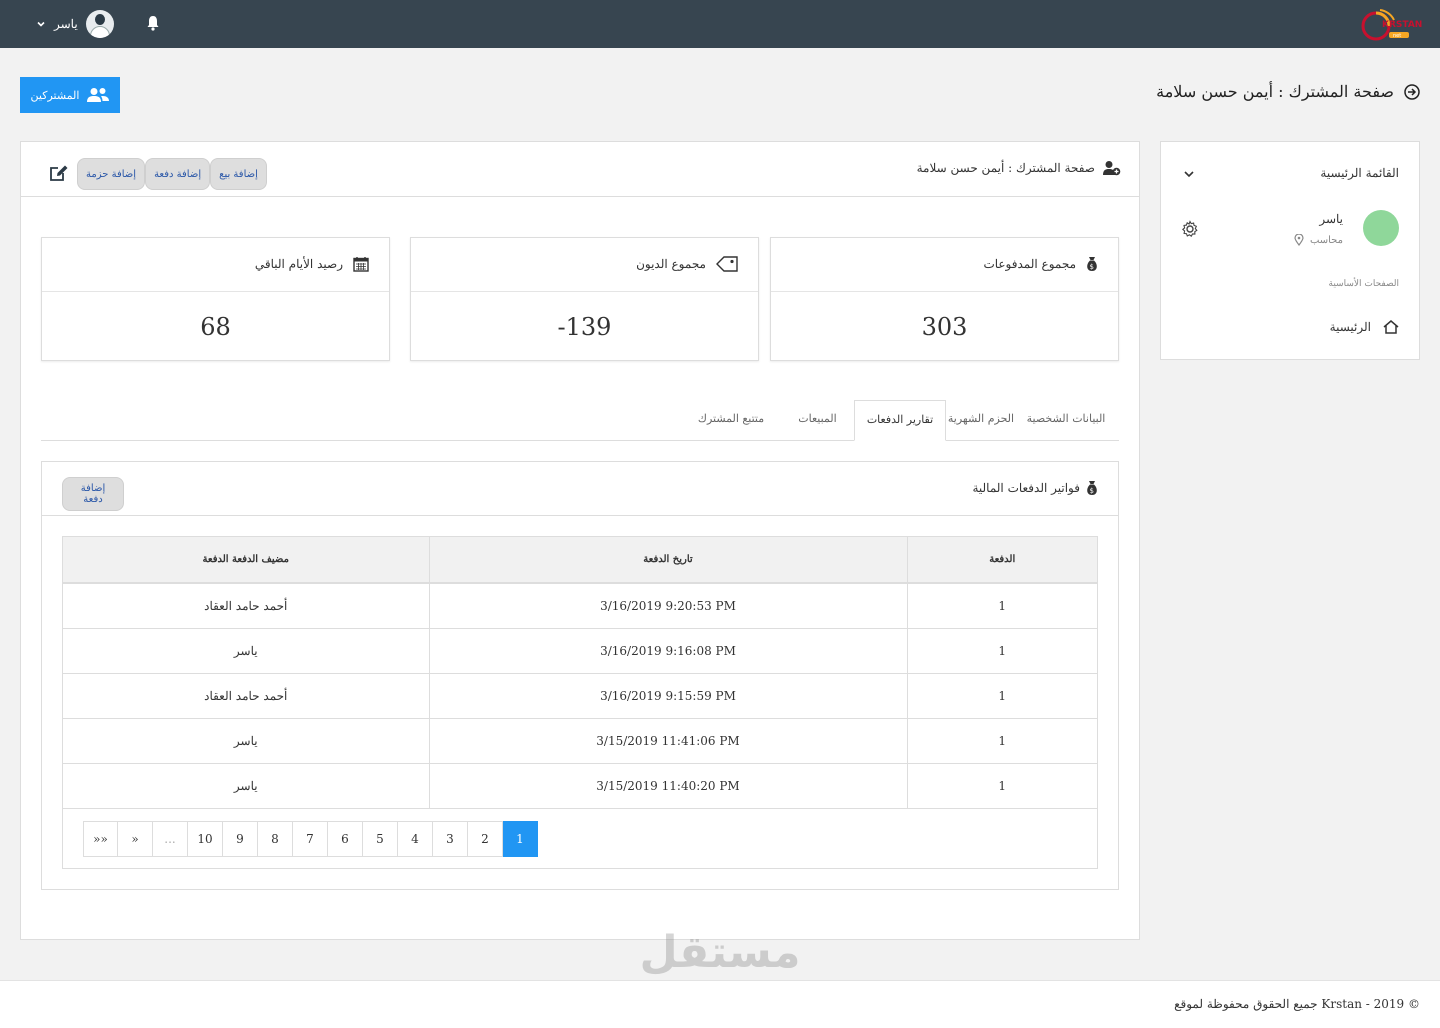 The image size is (1440, 1028). What do you see at coordinates (1029, 264) in the screenshot?
I see `total-payments-label-text: مجموع المدفوعات` at bounding box center [1029, 264].